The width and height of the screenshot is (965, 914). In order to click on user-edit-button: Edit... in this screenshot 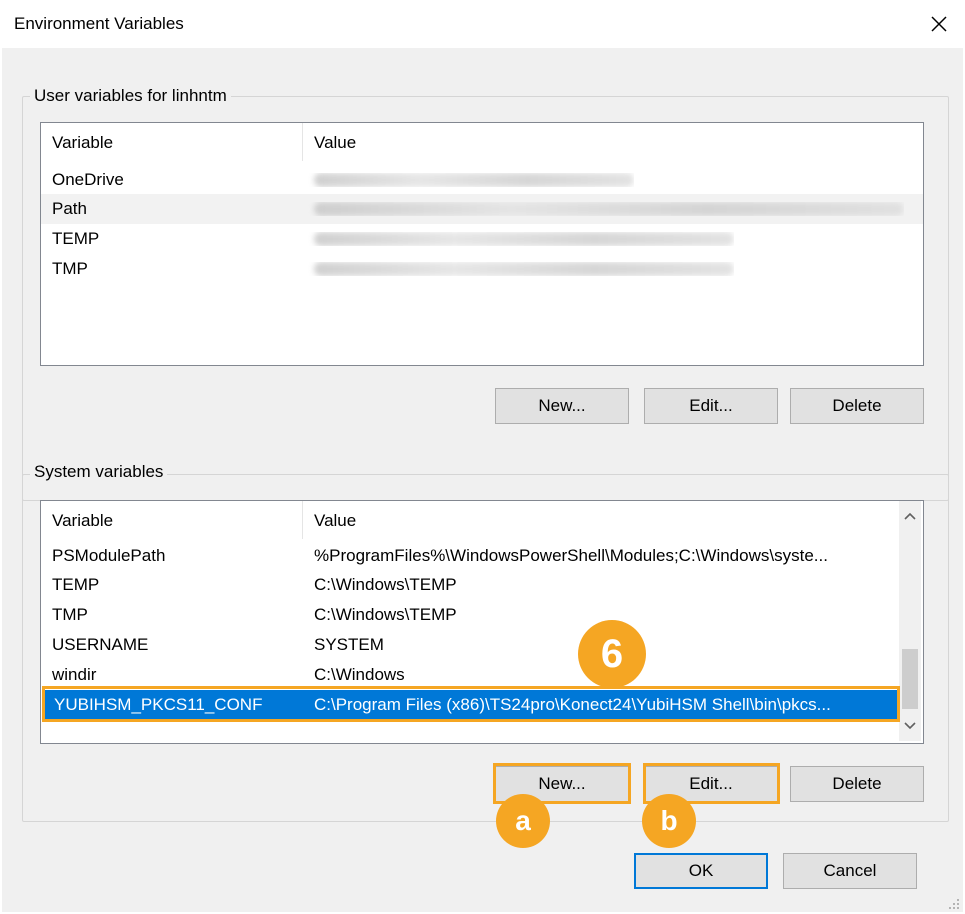, I will do `click(711, 406)`.